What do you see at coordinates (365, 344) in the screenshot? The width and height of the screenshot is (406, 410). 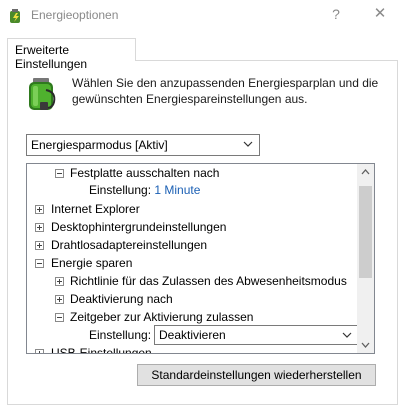 I see `scroll-down-arrow-icon` at bounding box center [365, 344].